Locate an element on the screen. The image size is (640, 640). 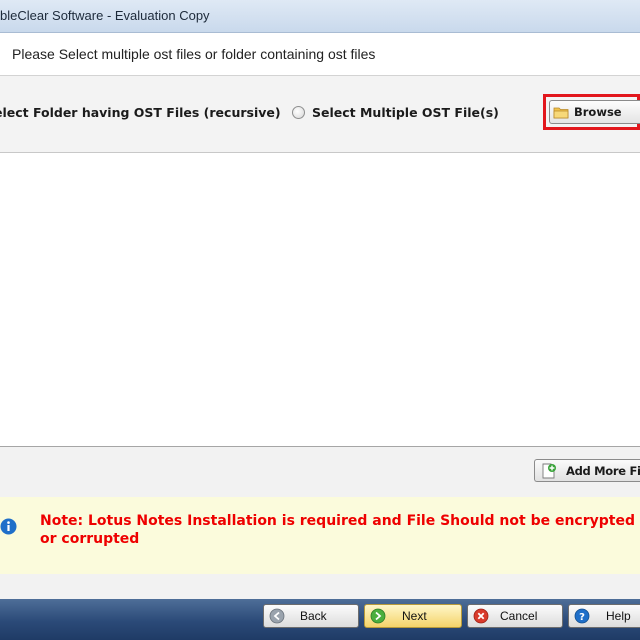
cancel-button: Cancel is located at coordinates (515, 616).